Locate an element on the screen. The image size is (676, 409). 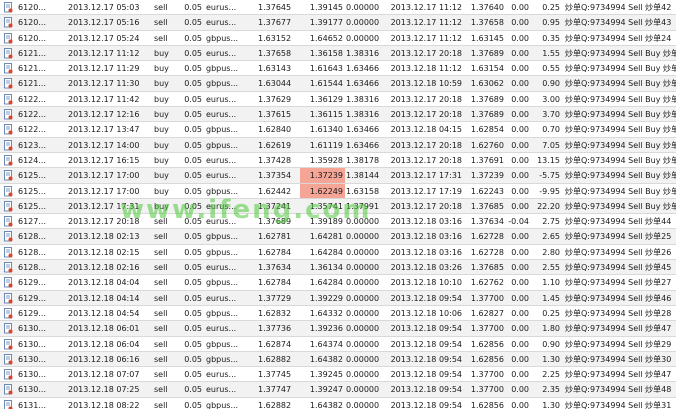
comment-cell: 炒单Q:9734994 Sell 炒单45 is located at coordinates (618, 268).